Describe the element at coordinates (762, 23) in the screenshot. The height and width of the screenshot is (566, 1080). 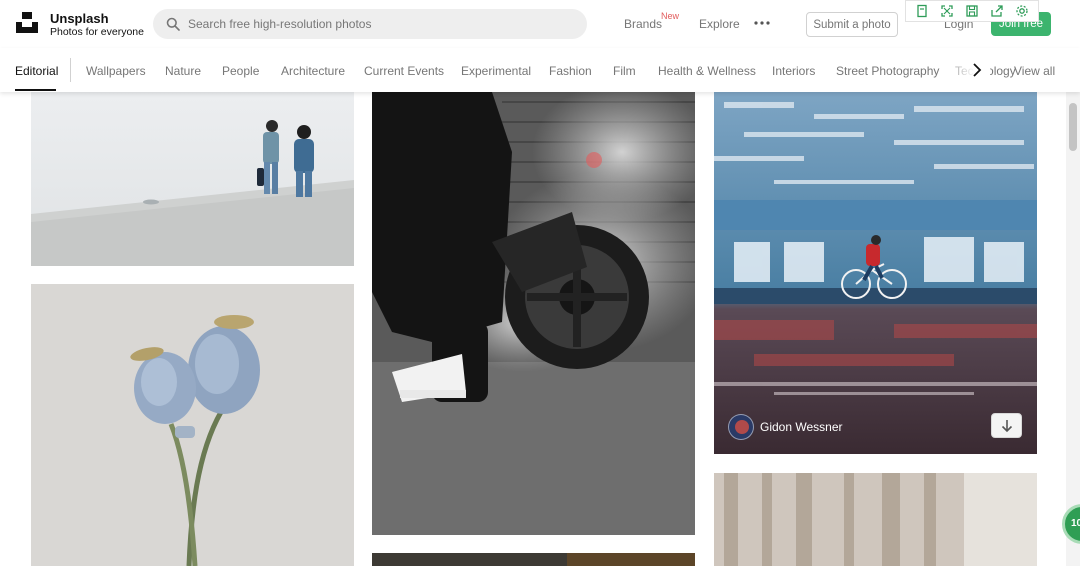
I see `more-horizontal-icon` at that location.